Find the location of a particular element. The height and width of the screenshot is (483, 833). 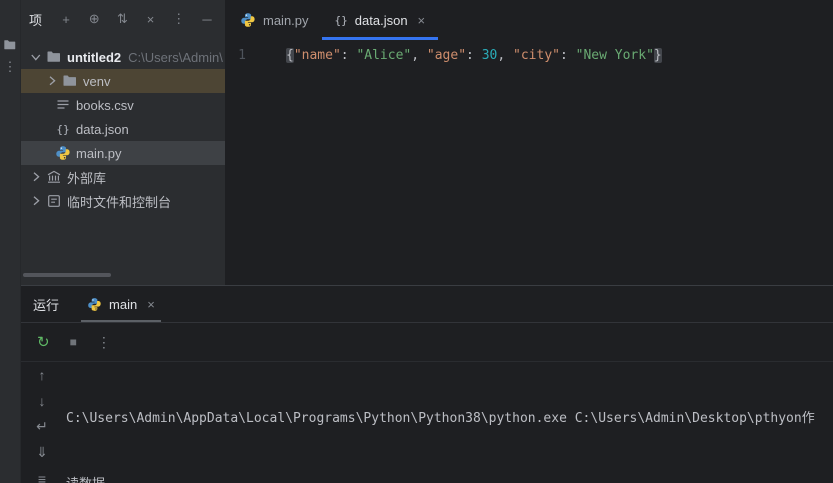

project-panel: 项 + ⊕ ⇅ × ⋮ ─ untitled2 C:\Users\Admin\ is located at coordinates (123, 142).